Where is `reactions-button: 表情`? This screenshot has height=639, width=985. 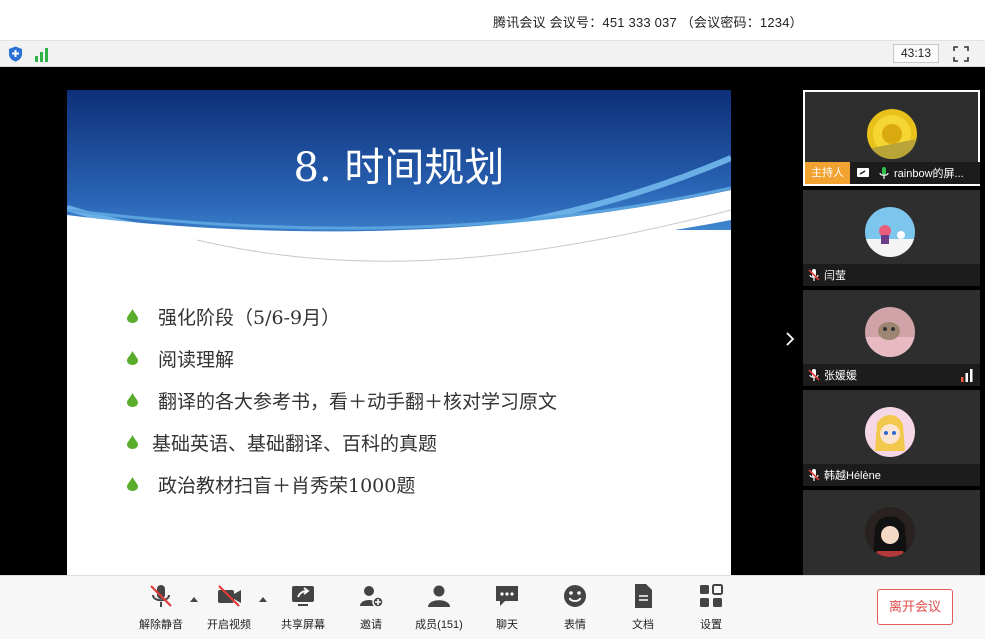 reactions-button: 表情 is located at coordinates (575, 607).